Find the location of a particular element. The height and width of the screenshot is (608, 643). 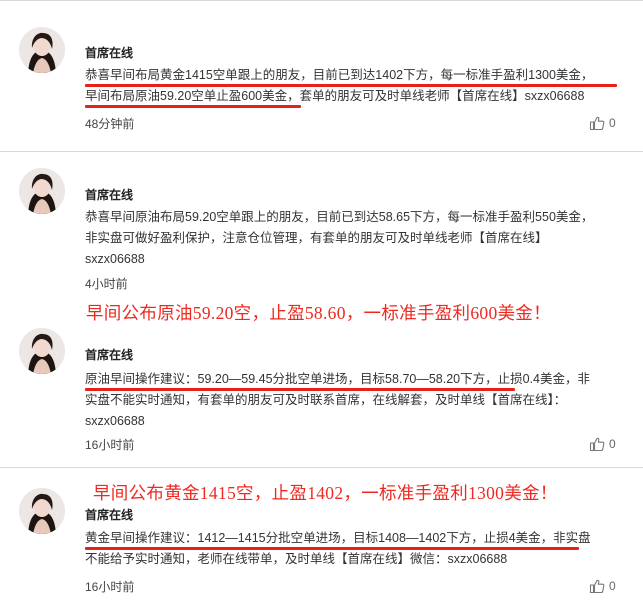

post-time: 48分钟前 is located at coordinates (110, 124).